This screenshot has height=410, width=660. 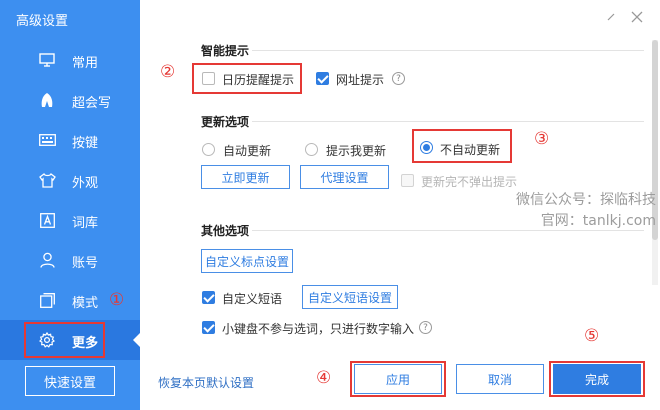 What do you see at coordinates (85, 183) in the screenshot?
I see `sidebar-item-label: 外观` at bounding box center [85, 183].